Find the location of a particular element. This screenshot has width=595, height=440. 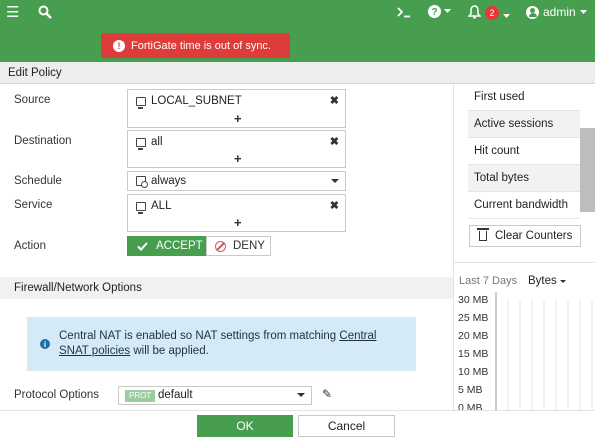

bell-icon is located at coordinates (474, 13).